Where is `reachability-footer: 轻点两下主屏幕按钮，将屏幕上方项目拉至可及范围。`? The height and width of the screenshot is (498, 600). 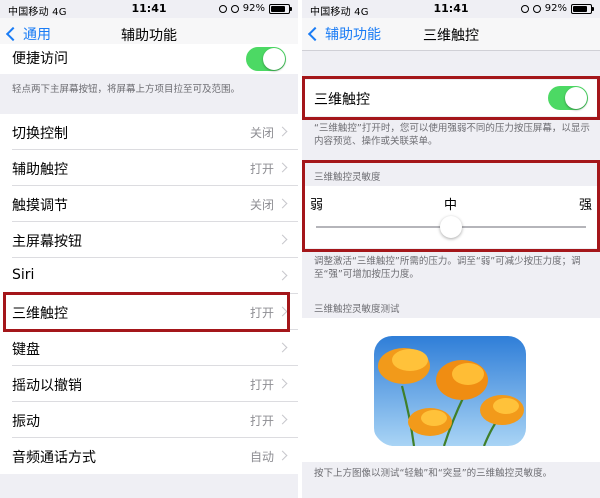
reachability-footer: 轻点两下主屏幕按钮，将屏幕上方项目拉至可及范围。 is located at coordinates (126, 89).